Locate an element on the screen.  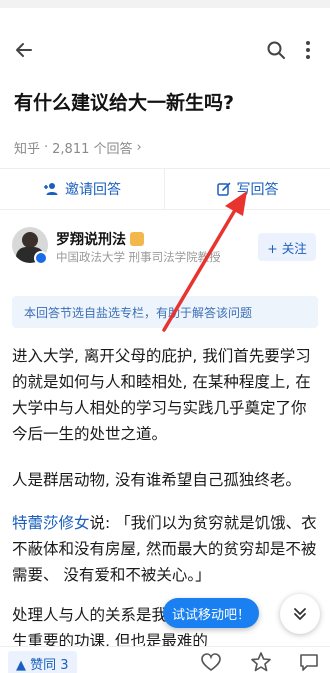
search-icon is located at coordinates (276, 50).